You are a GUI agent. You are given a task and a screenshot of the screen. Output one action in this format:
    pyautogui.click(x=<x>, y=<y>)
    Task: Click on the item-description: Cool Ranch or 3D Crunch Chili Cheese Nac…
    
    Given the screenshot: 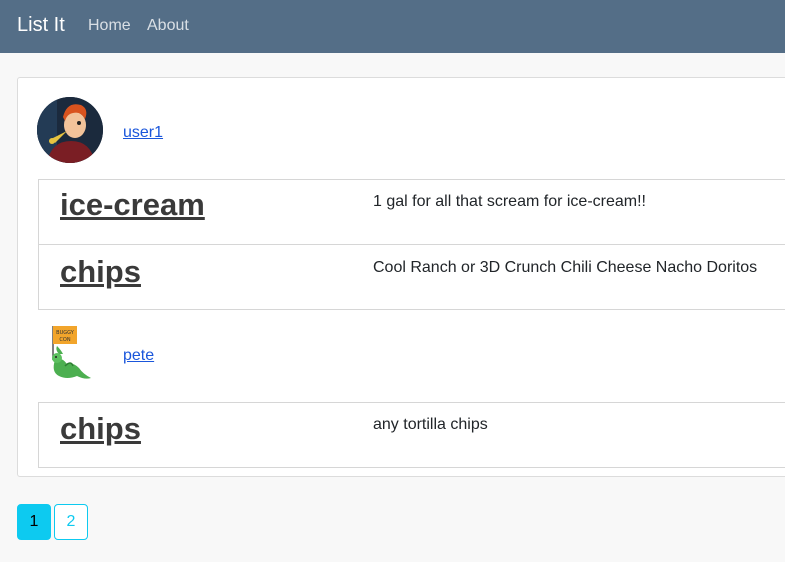 What is the action you would take?
    pyautogui.click(x=565, y=267)
    